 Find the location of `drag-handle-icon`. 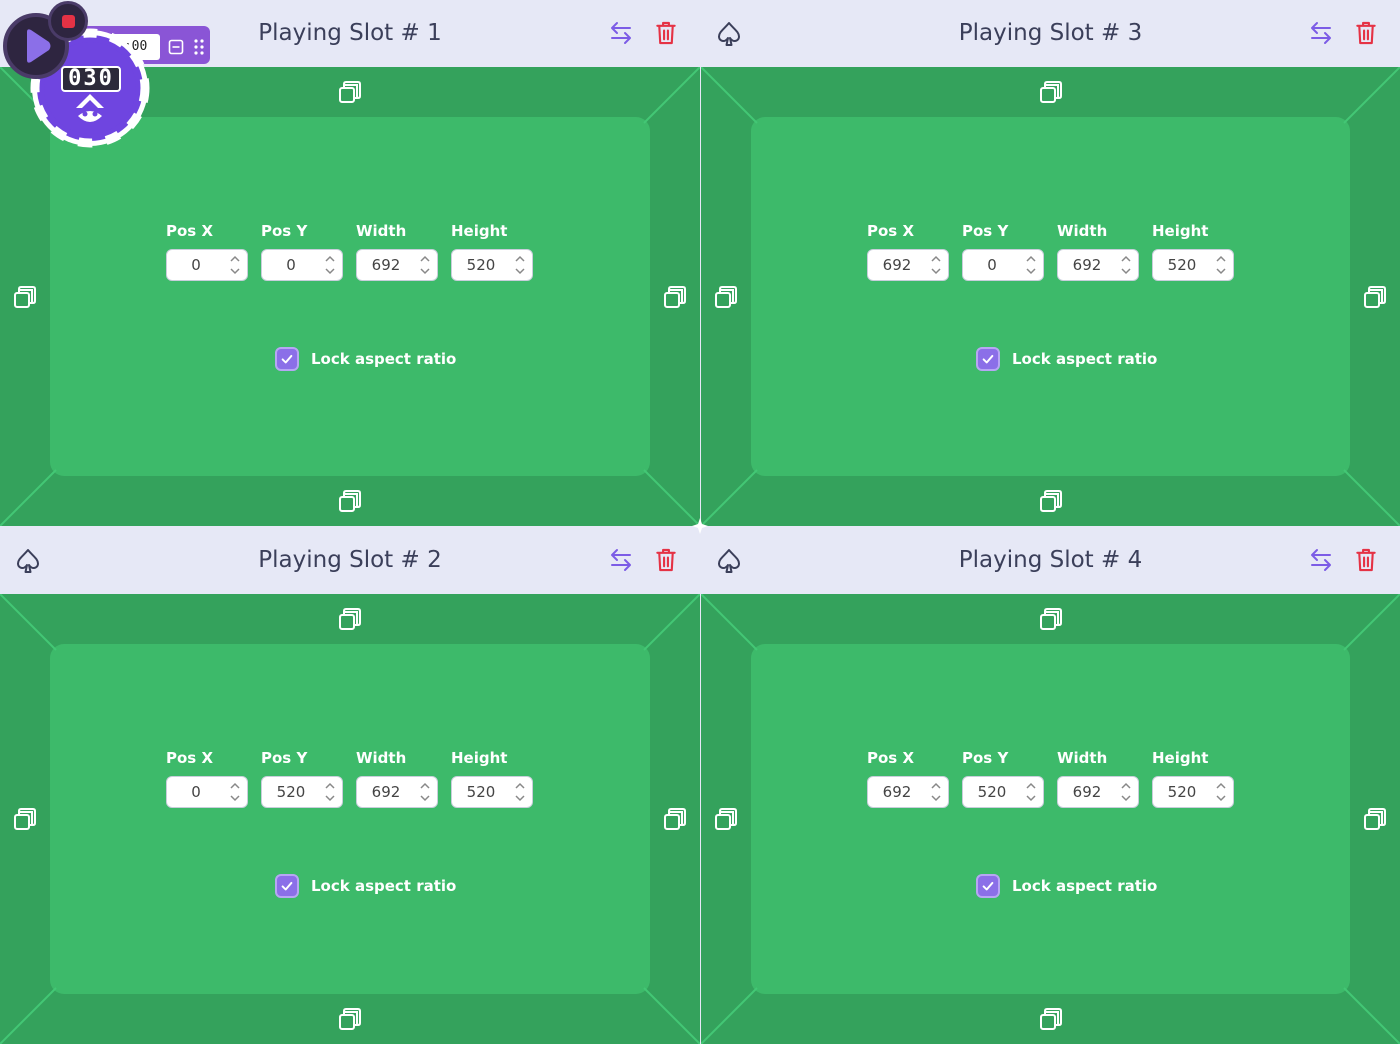

drag-handle-icon is located at coordinates (199, 47).